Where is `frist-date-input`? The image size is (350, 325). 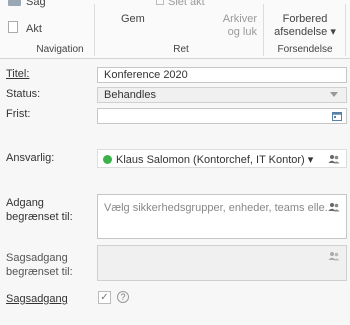 frist-date-input is located at coordinates (222, 116).